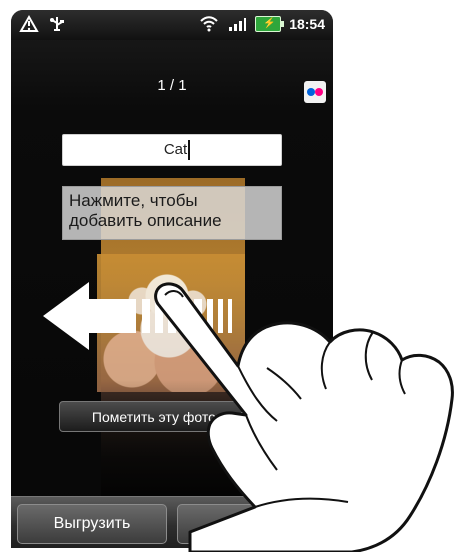  I want to click on status-bar: ⚡ 18:54, so click(172, 25).